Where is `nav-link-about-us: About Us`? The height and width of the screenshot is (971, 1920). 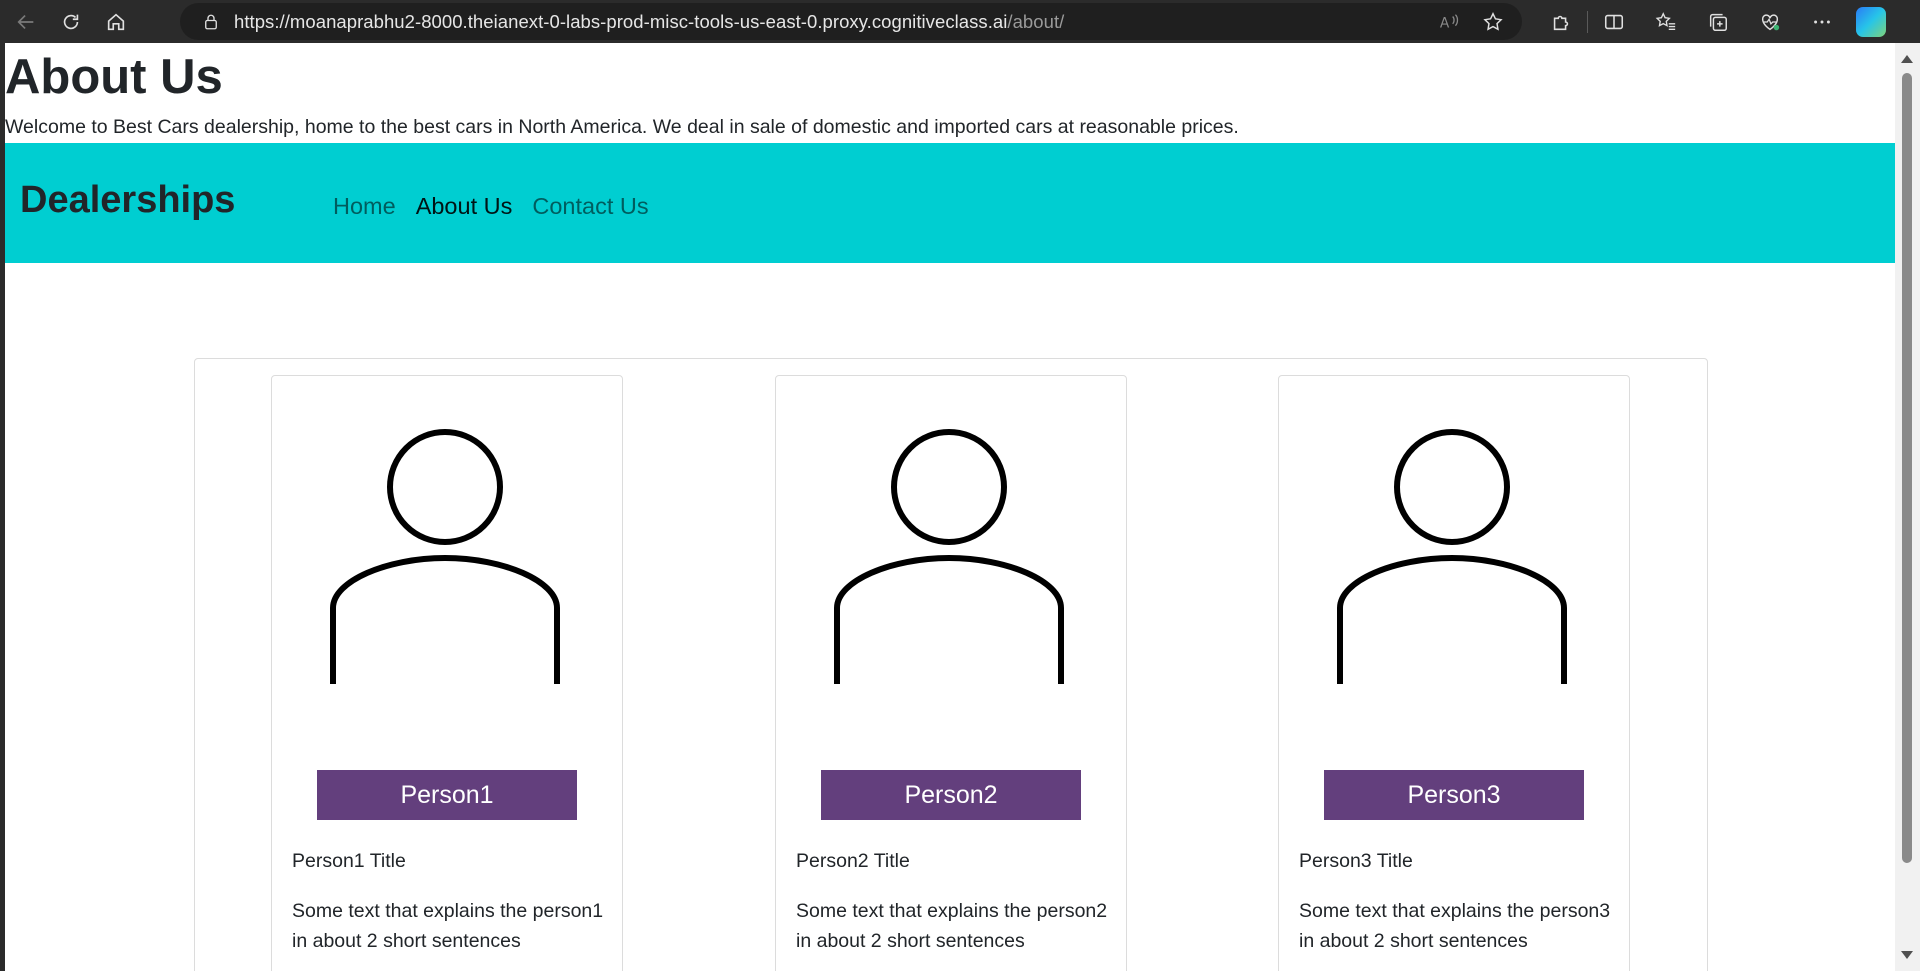 nav-link-about-us: About Us is located at coordinates (464, 206).